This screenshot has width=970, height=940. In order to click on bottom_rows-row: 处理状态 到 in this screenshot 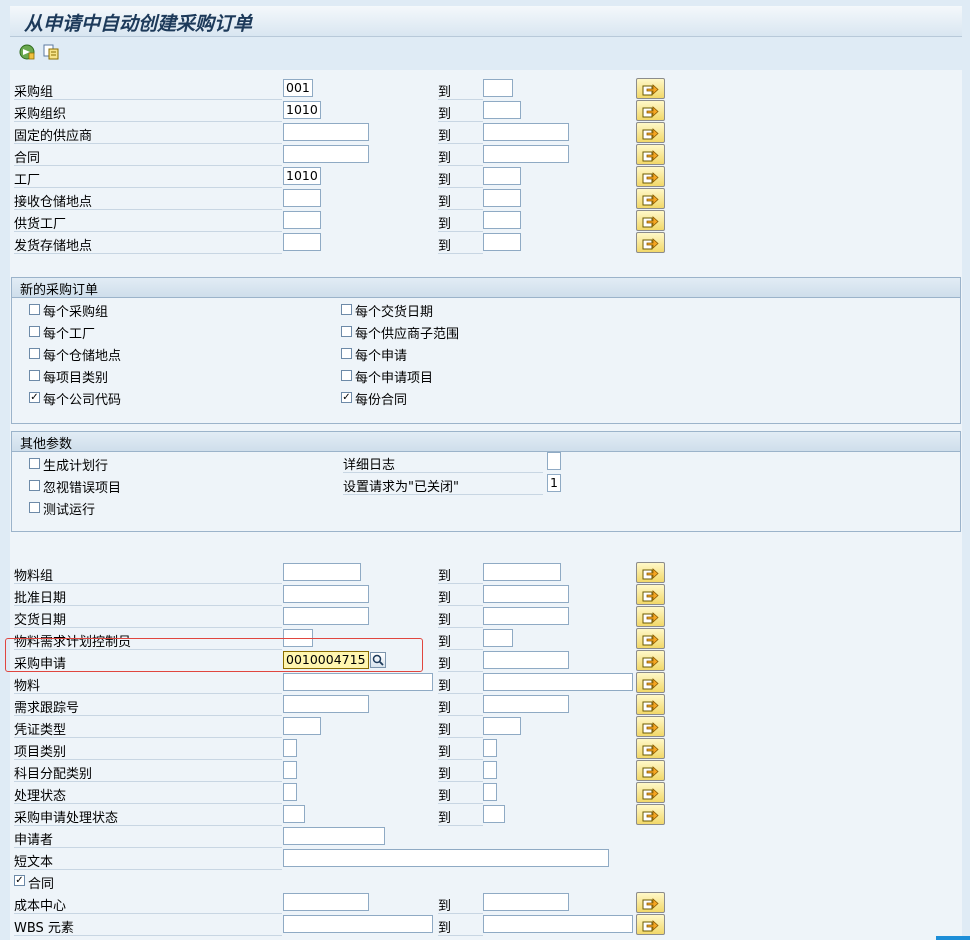, I will do `click(486, 793)`.